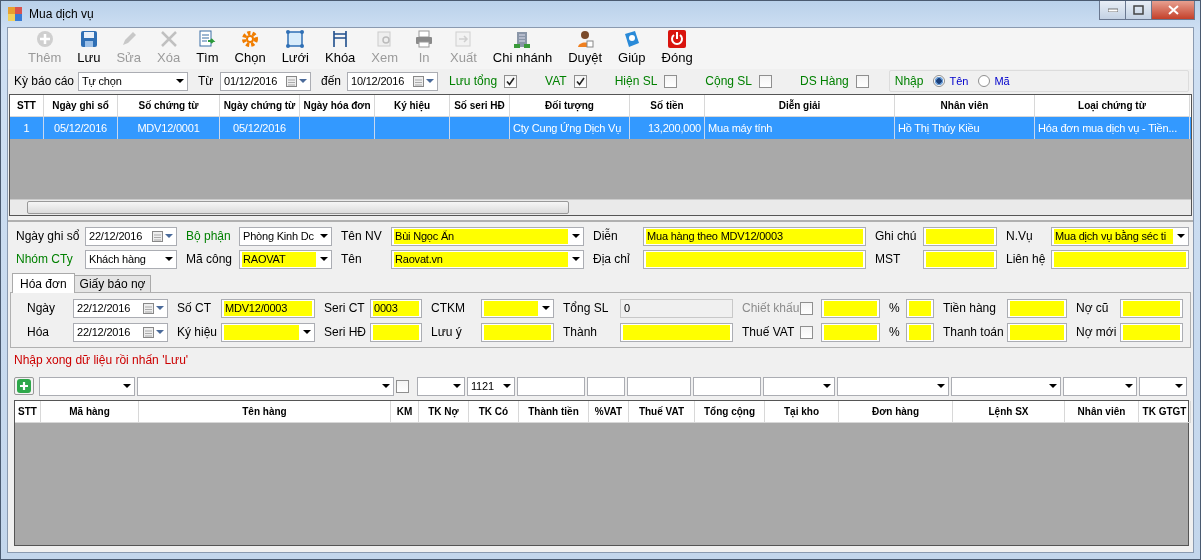 The image size is (1201, 560). What do you see at coordinates (1009, 412) in the screenshot?
I see `column-header: Lệnh SX` at bounding box center [1009, 412].